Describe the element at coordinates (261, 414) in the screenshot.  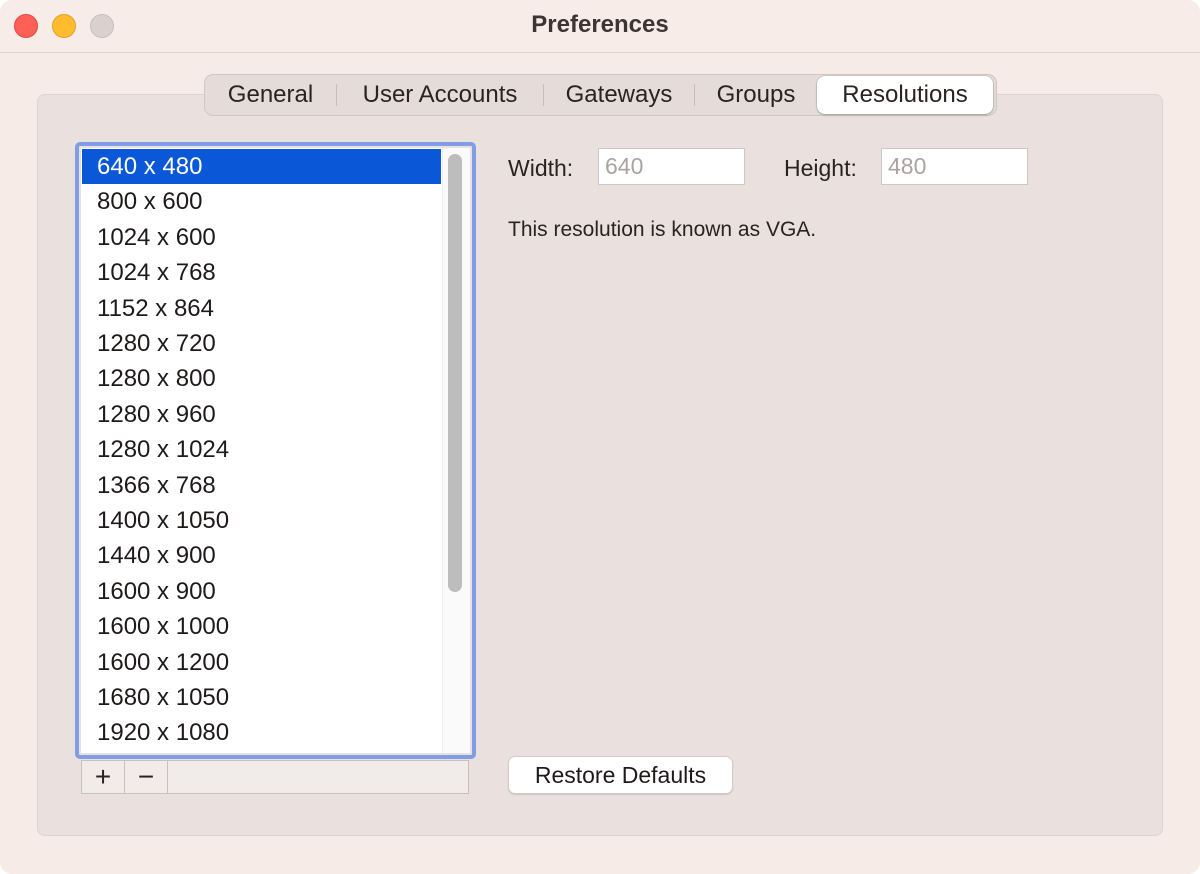
I see `resolution-list-item: 1280 x 960` at that location.